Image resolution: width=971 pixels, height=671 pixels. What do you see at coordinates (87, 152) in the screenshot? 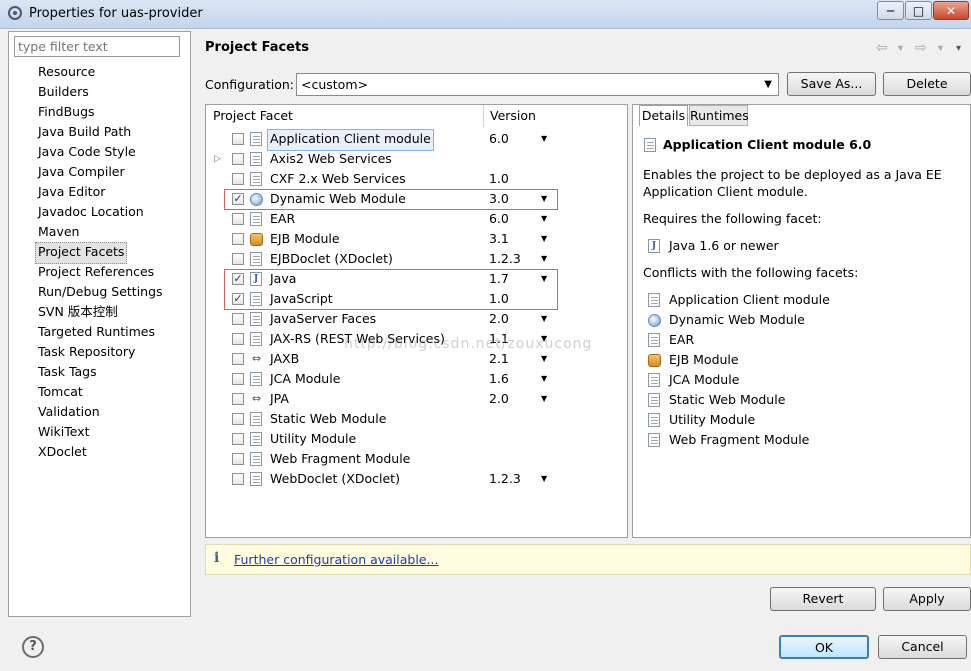
I see `nav-item: Java Code Style` at bounding box center [87, 152].